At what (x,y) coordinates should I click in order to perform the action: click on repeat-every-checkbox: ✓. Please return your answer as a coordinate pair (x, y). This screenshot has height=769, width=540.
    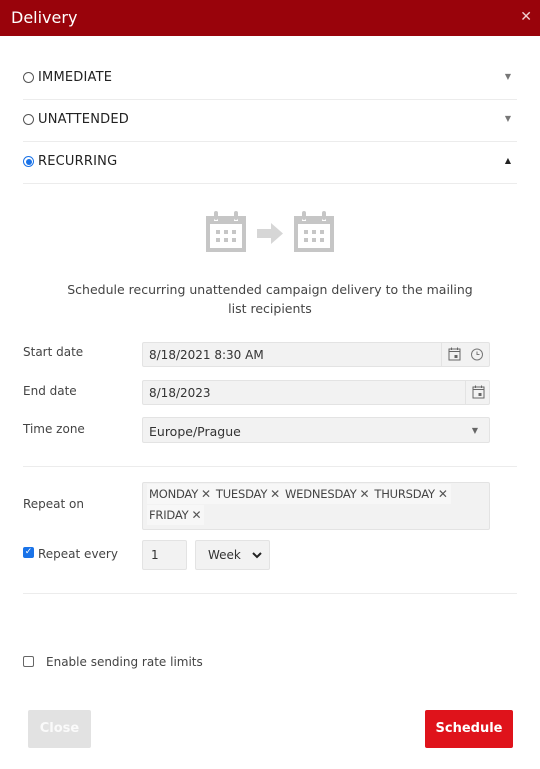
    Looking at the image, I should click on (28, 552).